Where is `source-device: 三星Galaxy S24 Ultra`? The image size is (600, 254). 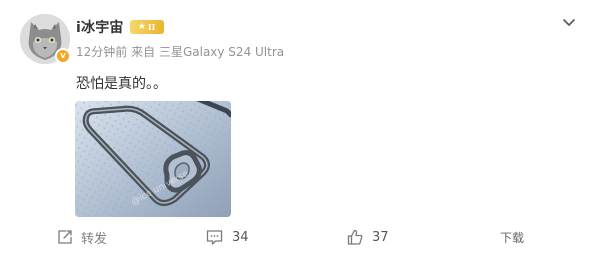 source-device: 三星Galaxy S24 Ultra is located at coordinates (221, 52).